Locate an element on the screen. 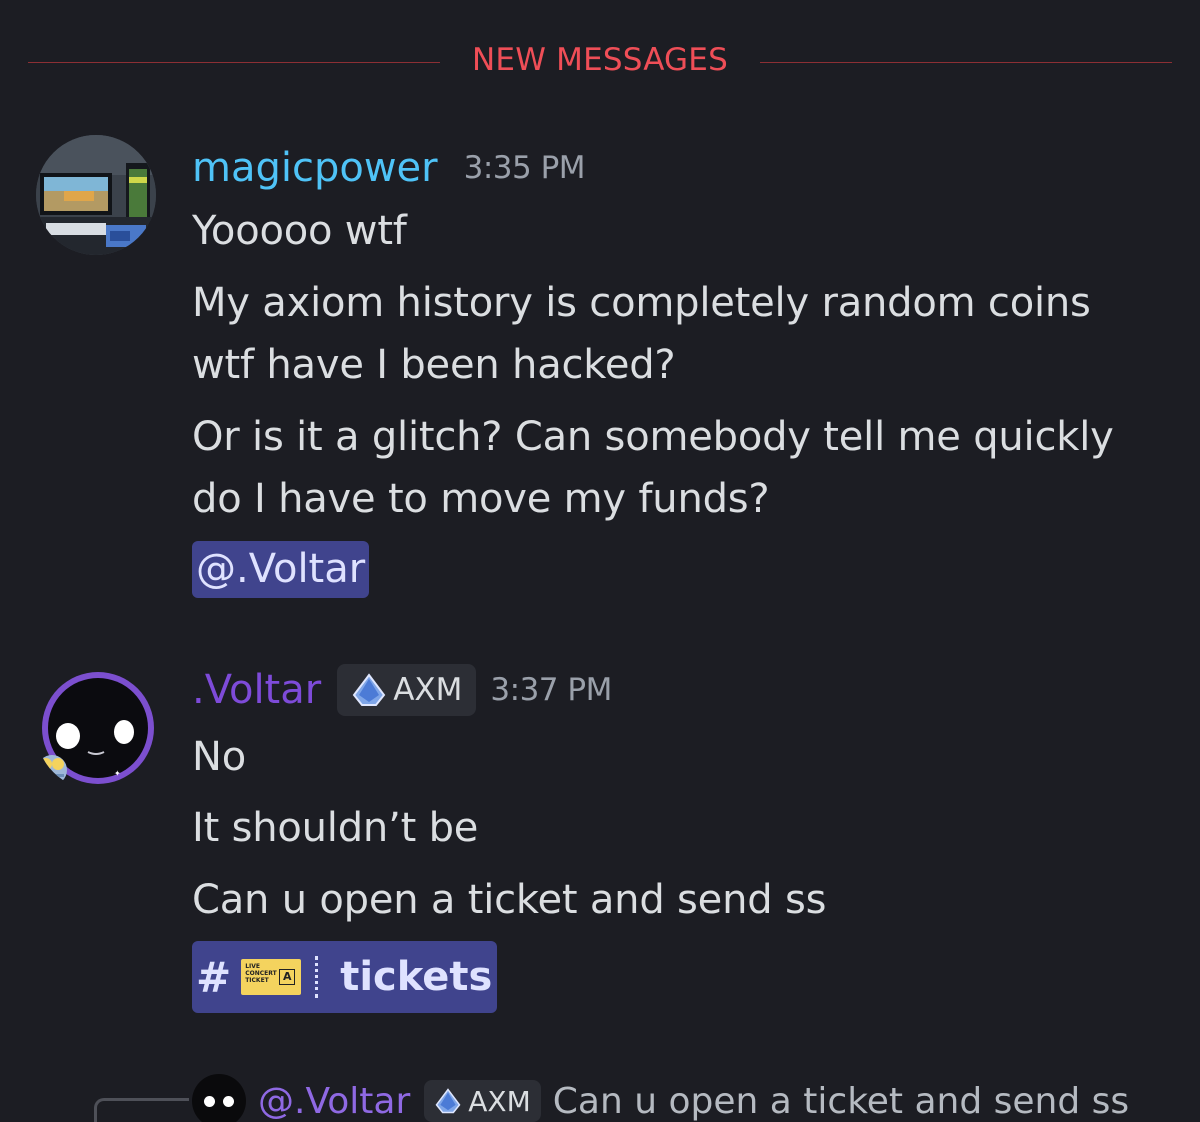 The height and width of the screenshot is (1122, 1200). divider-line-right is located at coordinates (966, 62).